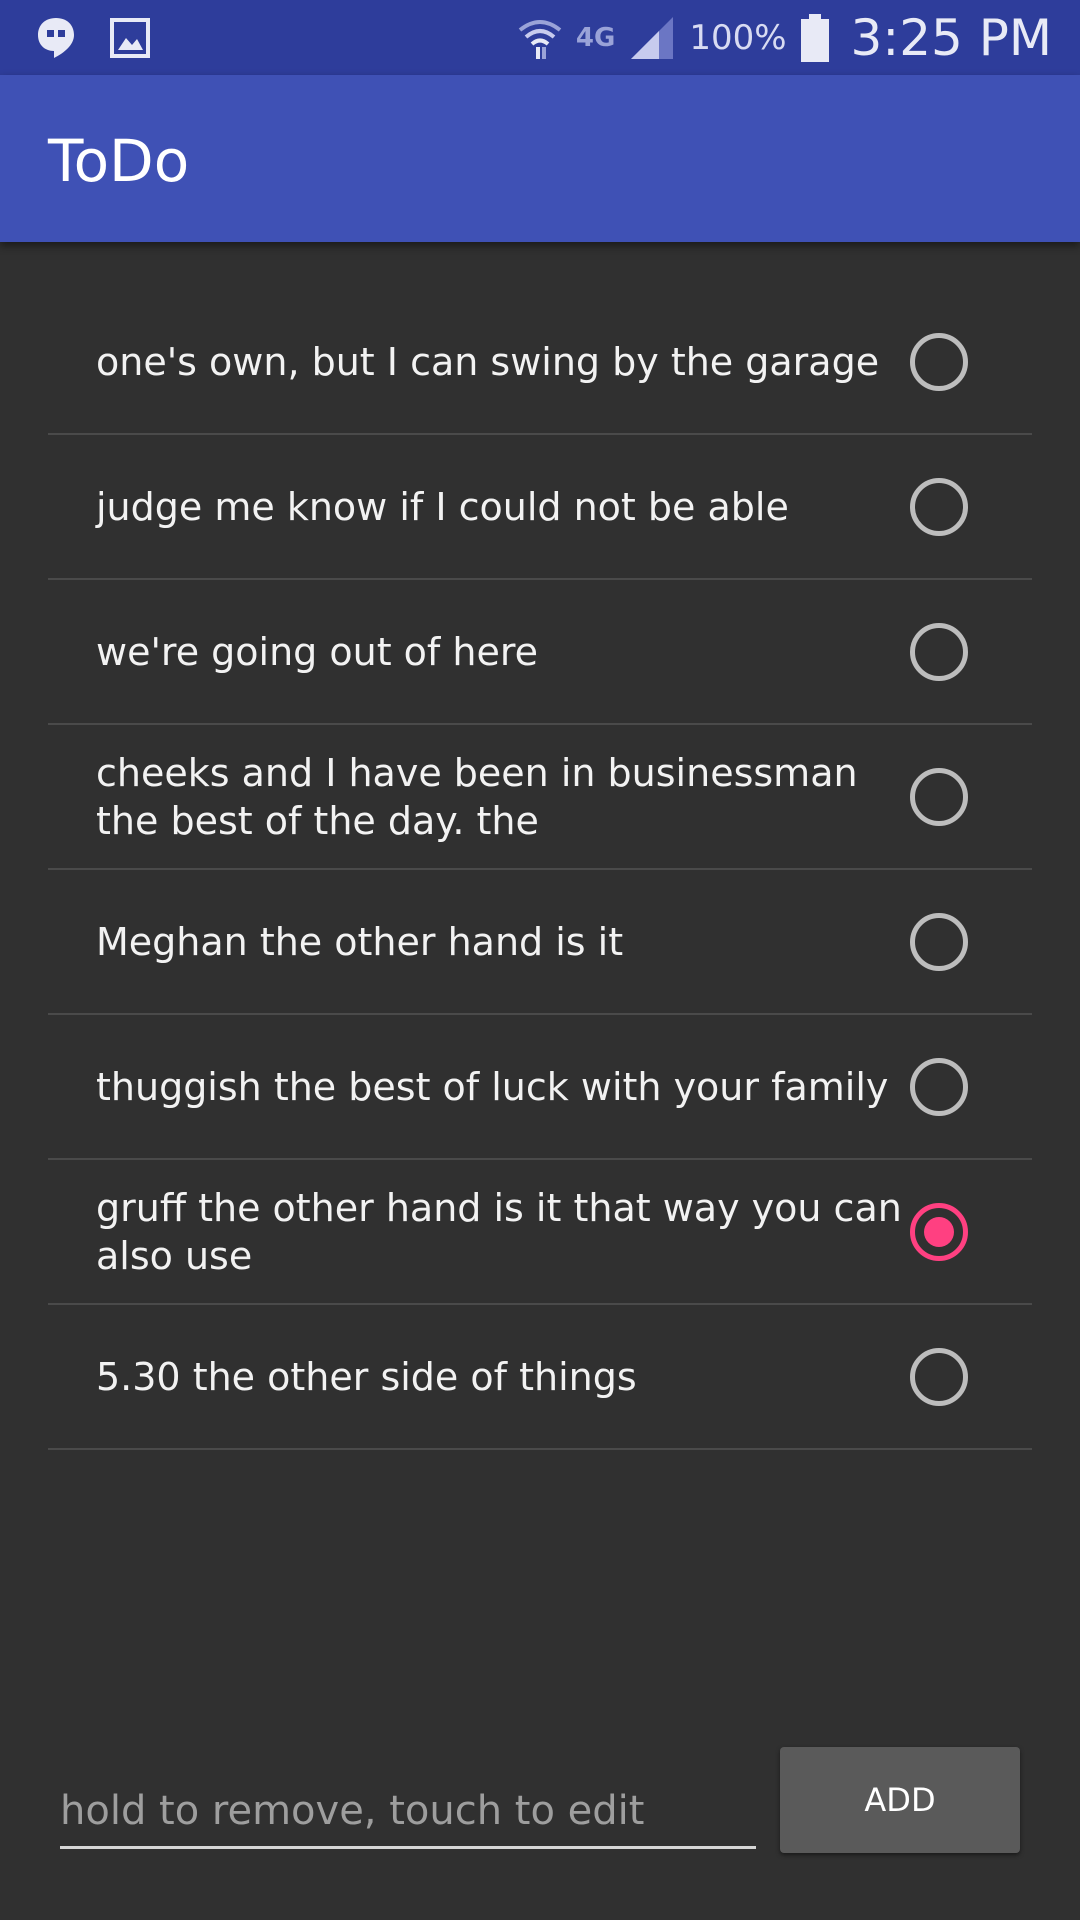 The width and height of the screenshot is (1080, 1920). What do you see at coordinates (511, 362) in the screenshot?
I see `todo-text: one's own, but I can swing by the garage` at bounding box center [511, 362].